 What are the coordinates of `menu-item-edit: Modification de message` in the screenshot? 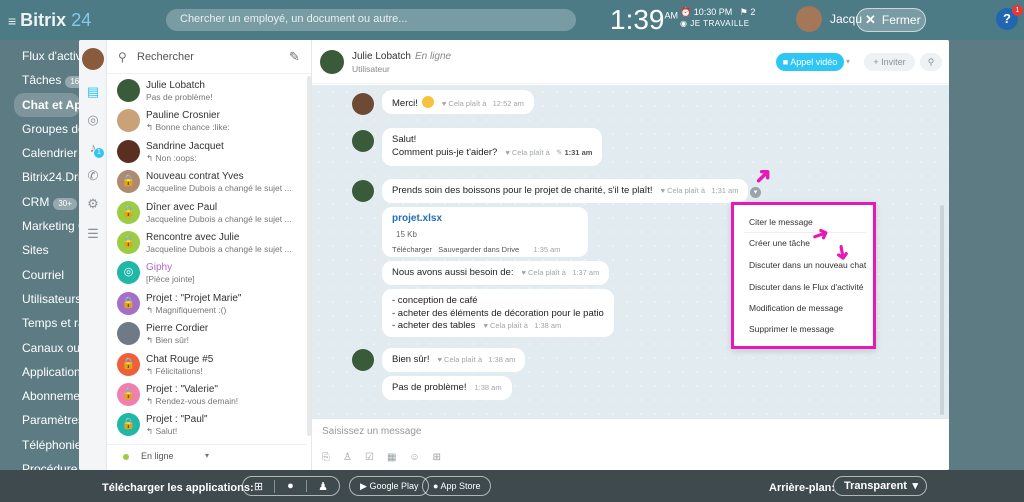 It's located at (796, 308).